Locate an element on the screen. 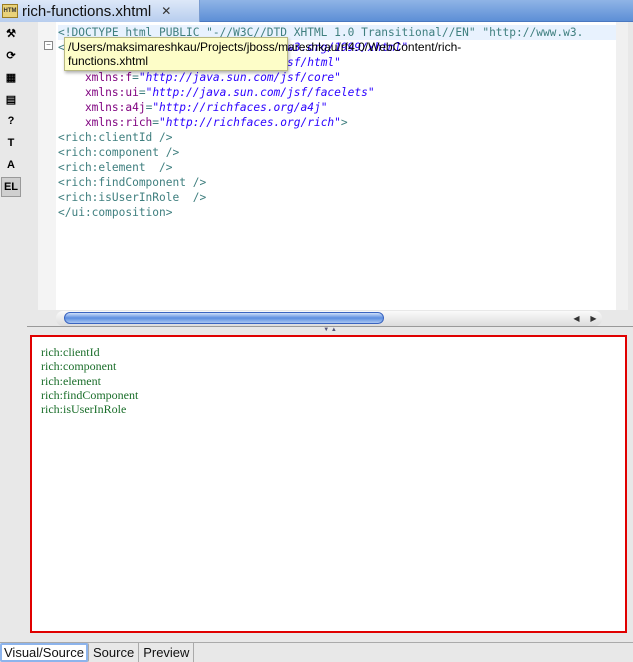 This screenshot has width=633, height=662. editor-tab-bar: HTM rich-functions.xhtml ✕ is located at coordinates (316, 11).